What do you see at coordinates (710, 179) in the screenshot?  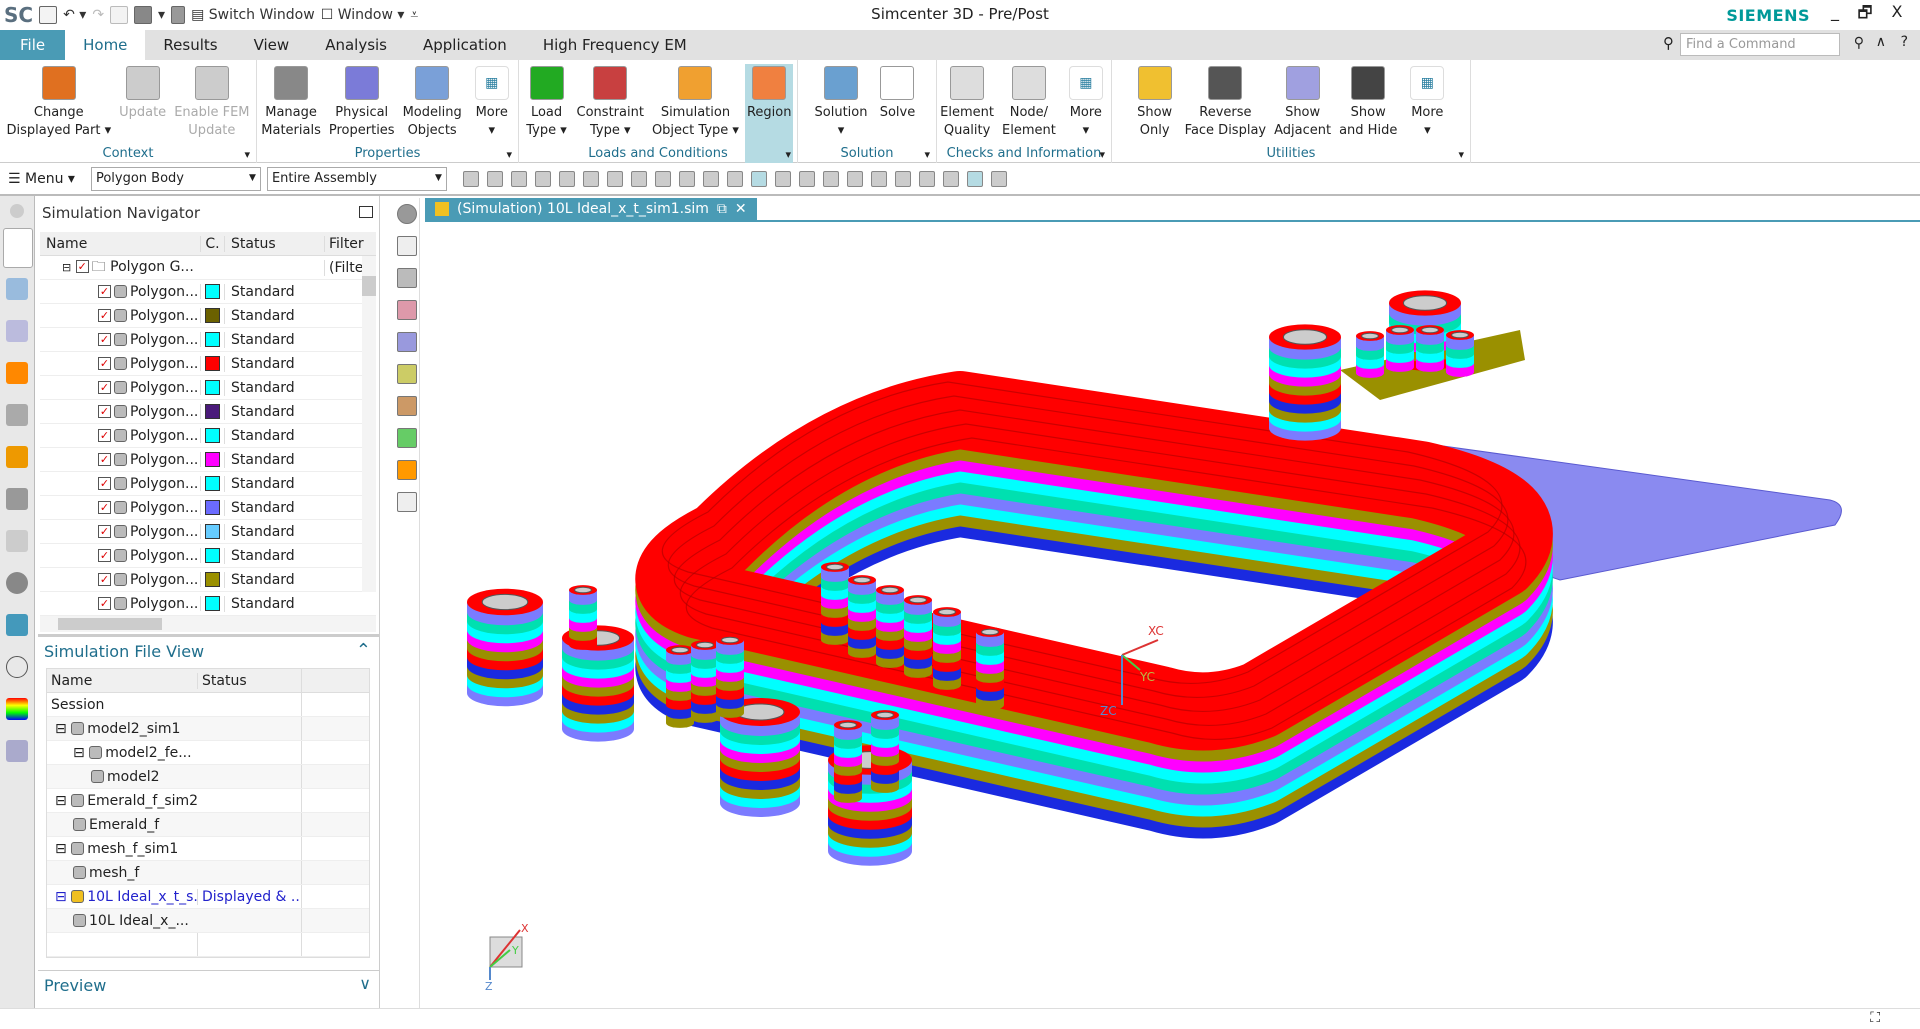 I see `zoom-icon` at bounding box center [710, 179].